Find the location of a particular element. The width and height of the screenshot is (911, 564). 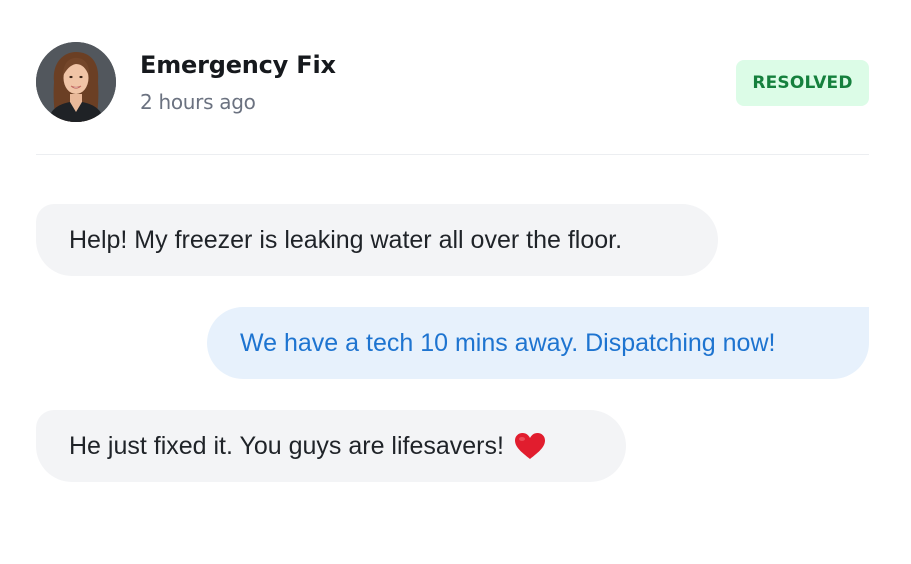

avatar is located at coordinates (76, 82).